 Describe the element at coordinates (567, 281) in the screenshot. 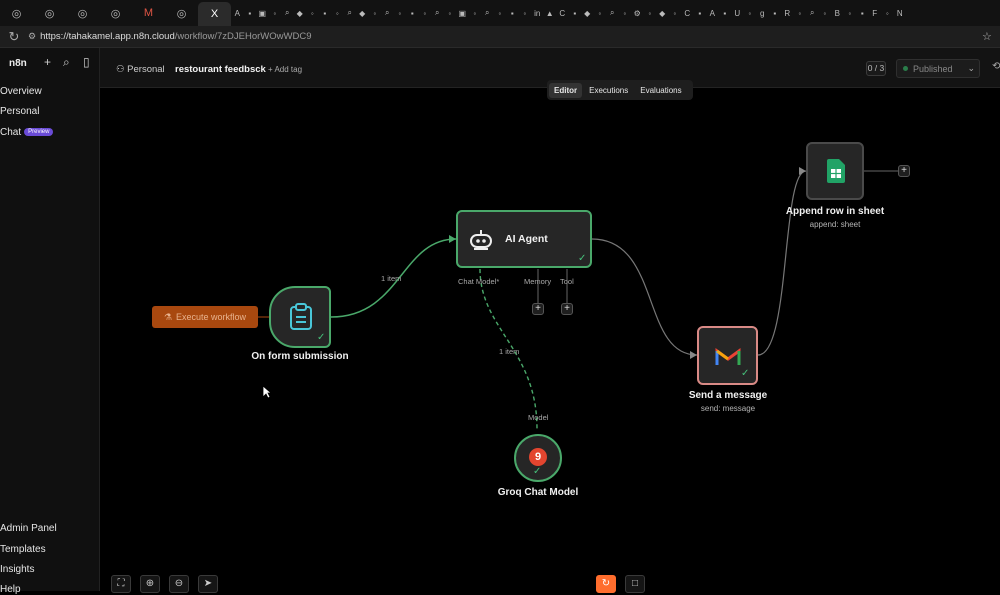

I see `port-tool: Tool` at that location.